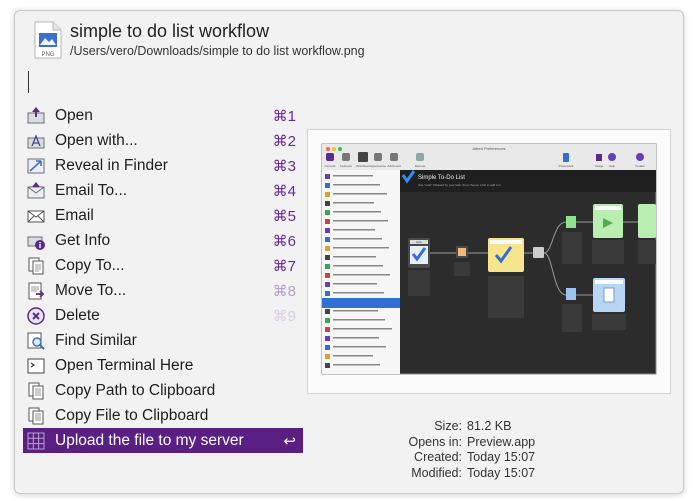 This screenshot has width=697, height=501. Describe the element at coordinates (448, 426) in the screenshot. I see `size-label: Size:` at that location.